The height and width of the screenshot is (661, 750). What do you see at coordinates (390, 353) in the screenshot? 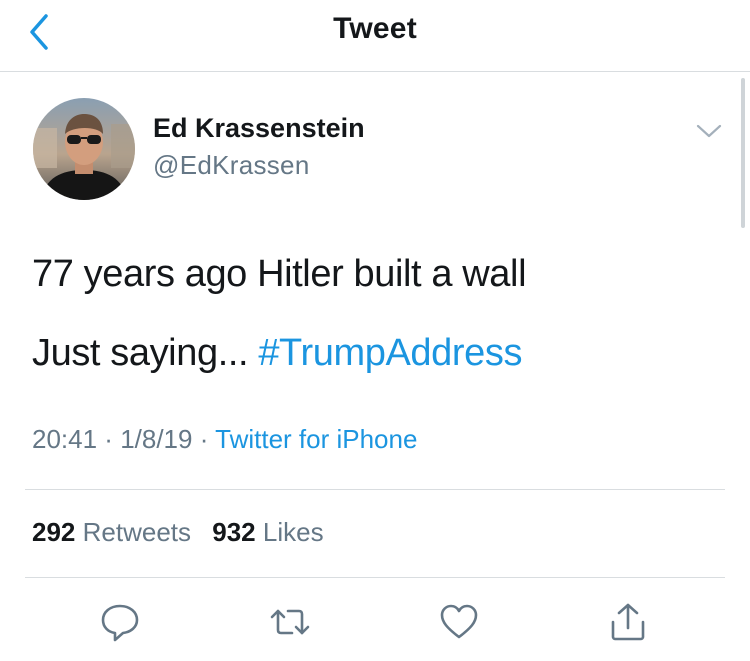
I see `hashtag-link: #TrumpAddress` at bounding box center [390, 353].